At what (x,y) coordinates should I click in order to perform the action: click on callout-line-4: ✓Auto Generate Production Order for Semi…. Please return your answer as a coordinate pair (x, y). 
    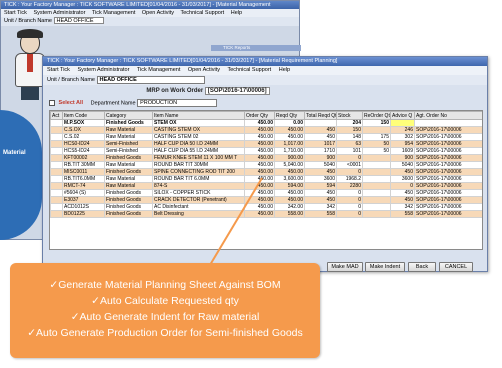
    Looking at the image, I should click on (165, 333).